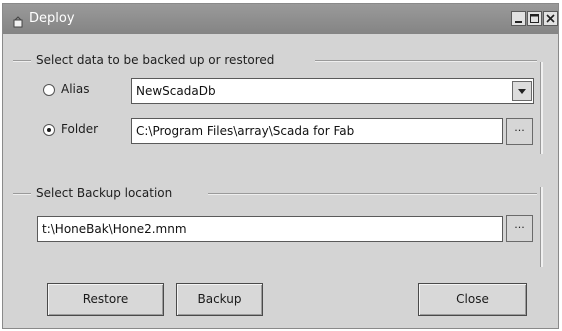  I want to click on alias-radio-label: Alias, so click(75, 89).